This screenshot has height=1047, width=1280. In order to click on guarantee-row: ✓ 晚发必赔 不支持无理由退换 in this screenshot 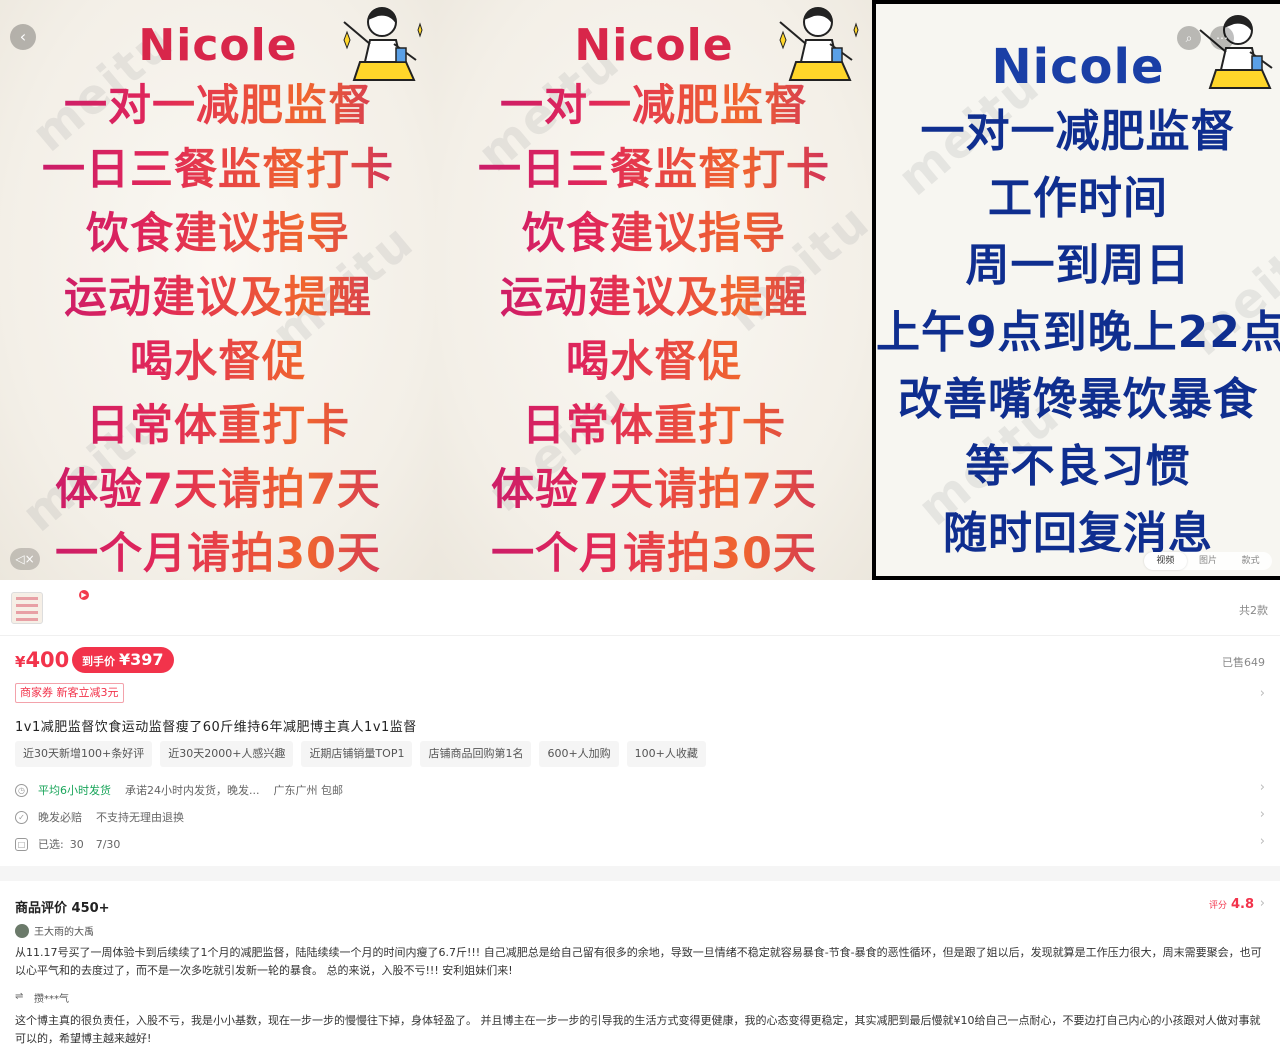, I will do `click(99, 817)`.